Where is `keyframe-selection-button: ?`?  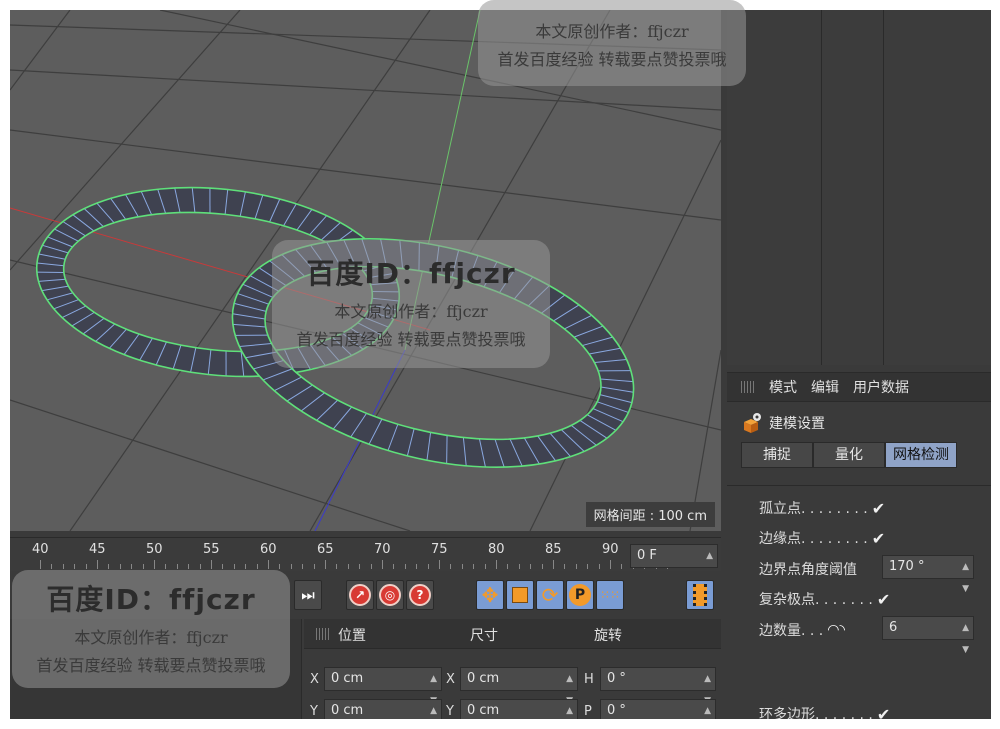
keyframe-selection-button: ? is located at coordinates (420, 595).